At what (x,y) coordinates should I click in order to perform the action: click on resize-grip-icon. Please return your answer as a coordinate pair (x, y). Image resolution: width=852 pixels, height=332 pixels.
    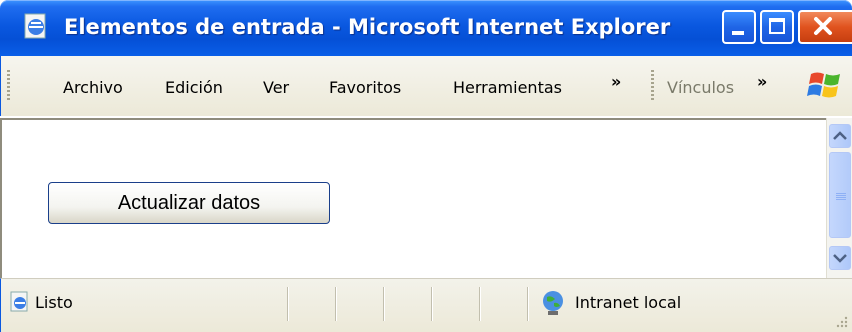
    Looking at the image, I should click on (841, 321).